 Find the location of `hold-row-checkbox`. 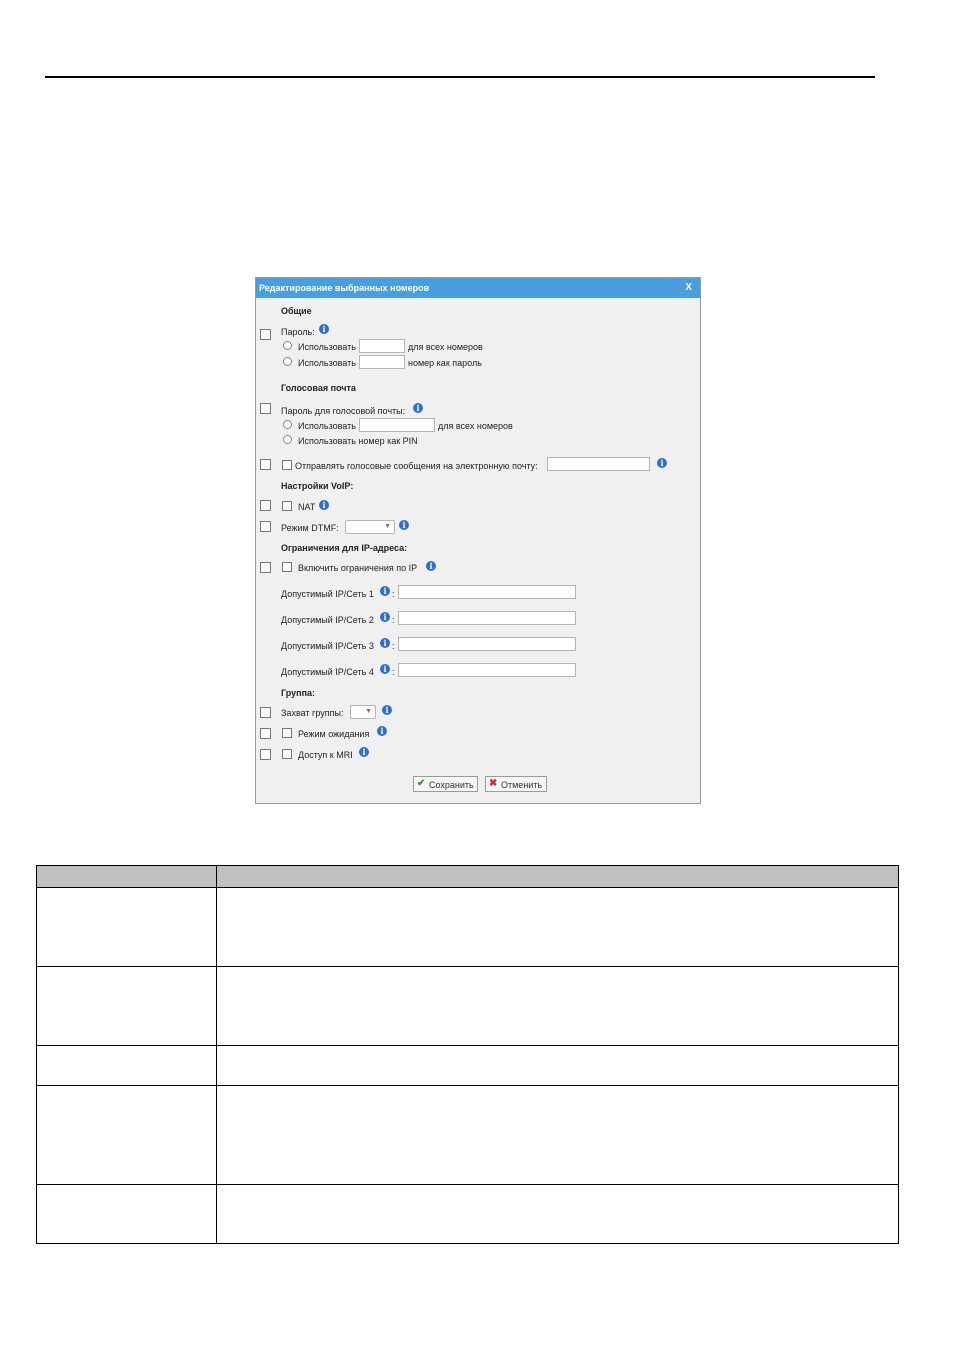

hold-row-checkbox is located at coordinates (265, 733).